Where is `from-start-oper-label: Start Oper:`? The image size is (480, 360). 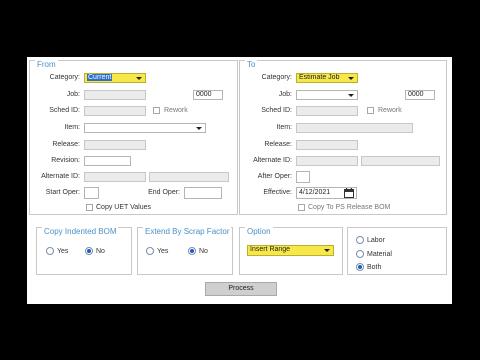 from-start-oper-label: Start Oper: is located at coordinates (62, 192).